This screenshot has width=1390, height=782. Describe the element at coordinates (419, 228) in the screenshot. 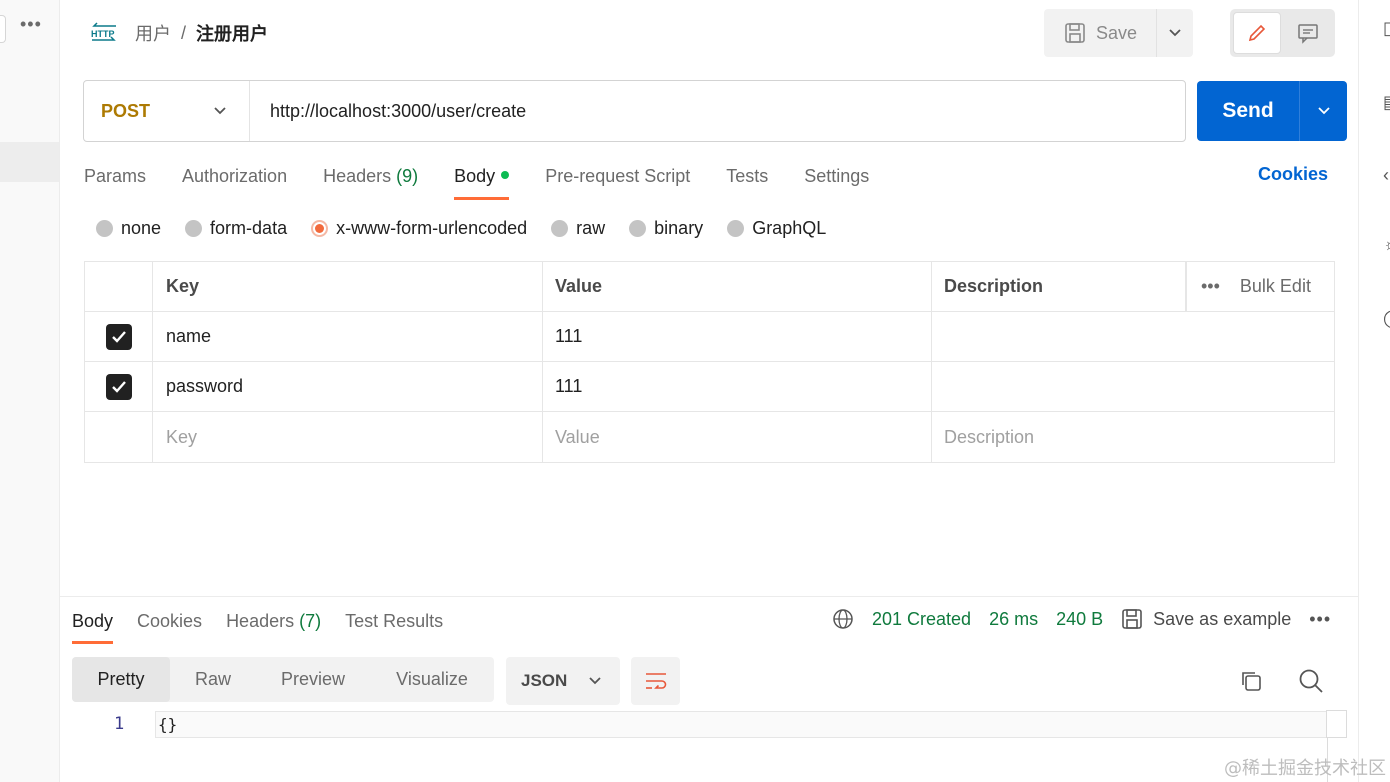

I see `radio-x-www-form-urlencoded: x-www-form-urlencoded` at that location.